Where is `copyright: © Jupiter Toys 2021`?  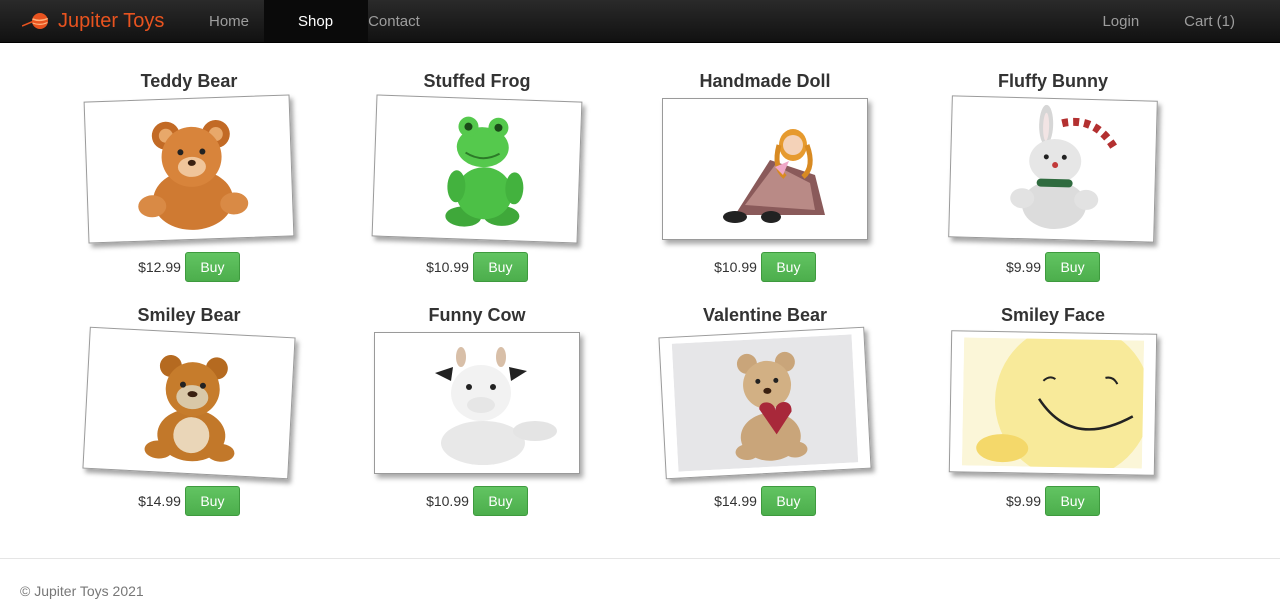 copyright: © Jupiter Toys 2021 is located at coordinates (82, 591).